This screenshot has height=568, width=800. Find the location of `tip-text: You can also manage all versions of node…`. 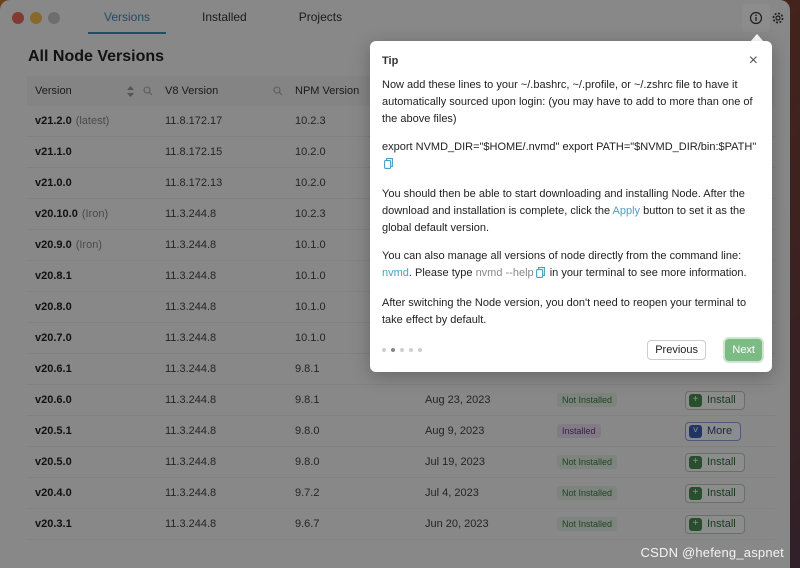

tip-text: You can also manage all versions of node… is located at coordinates (562, 256).